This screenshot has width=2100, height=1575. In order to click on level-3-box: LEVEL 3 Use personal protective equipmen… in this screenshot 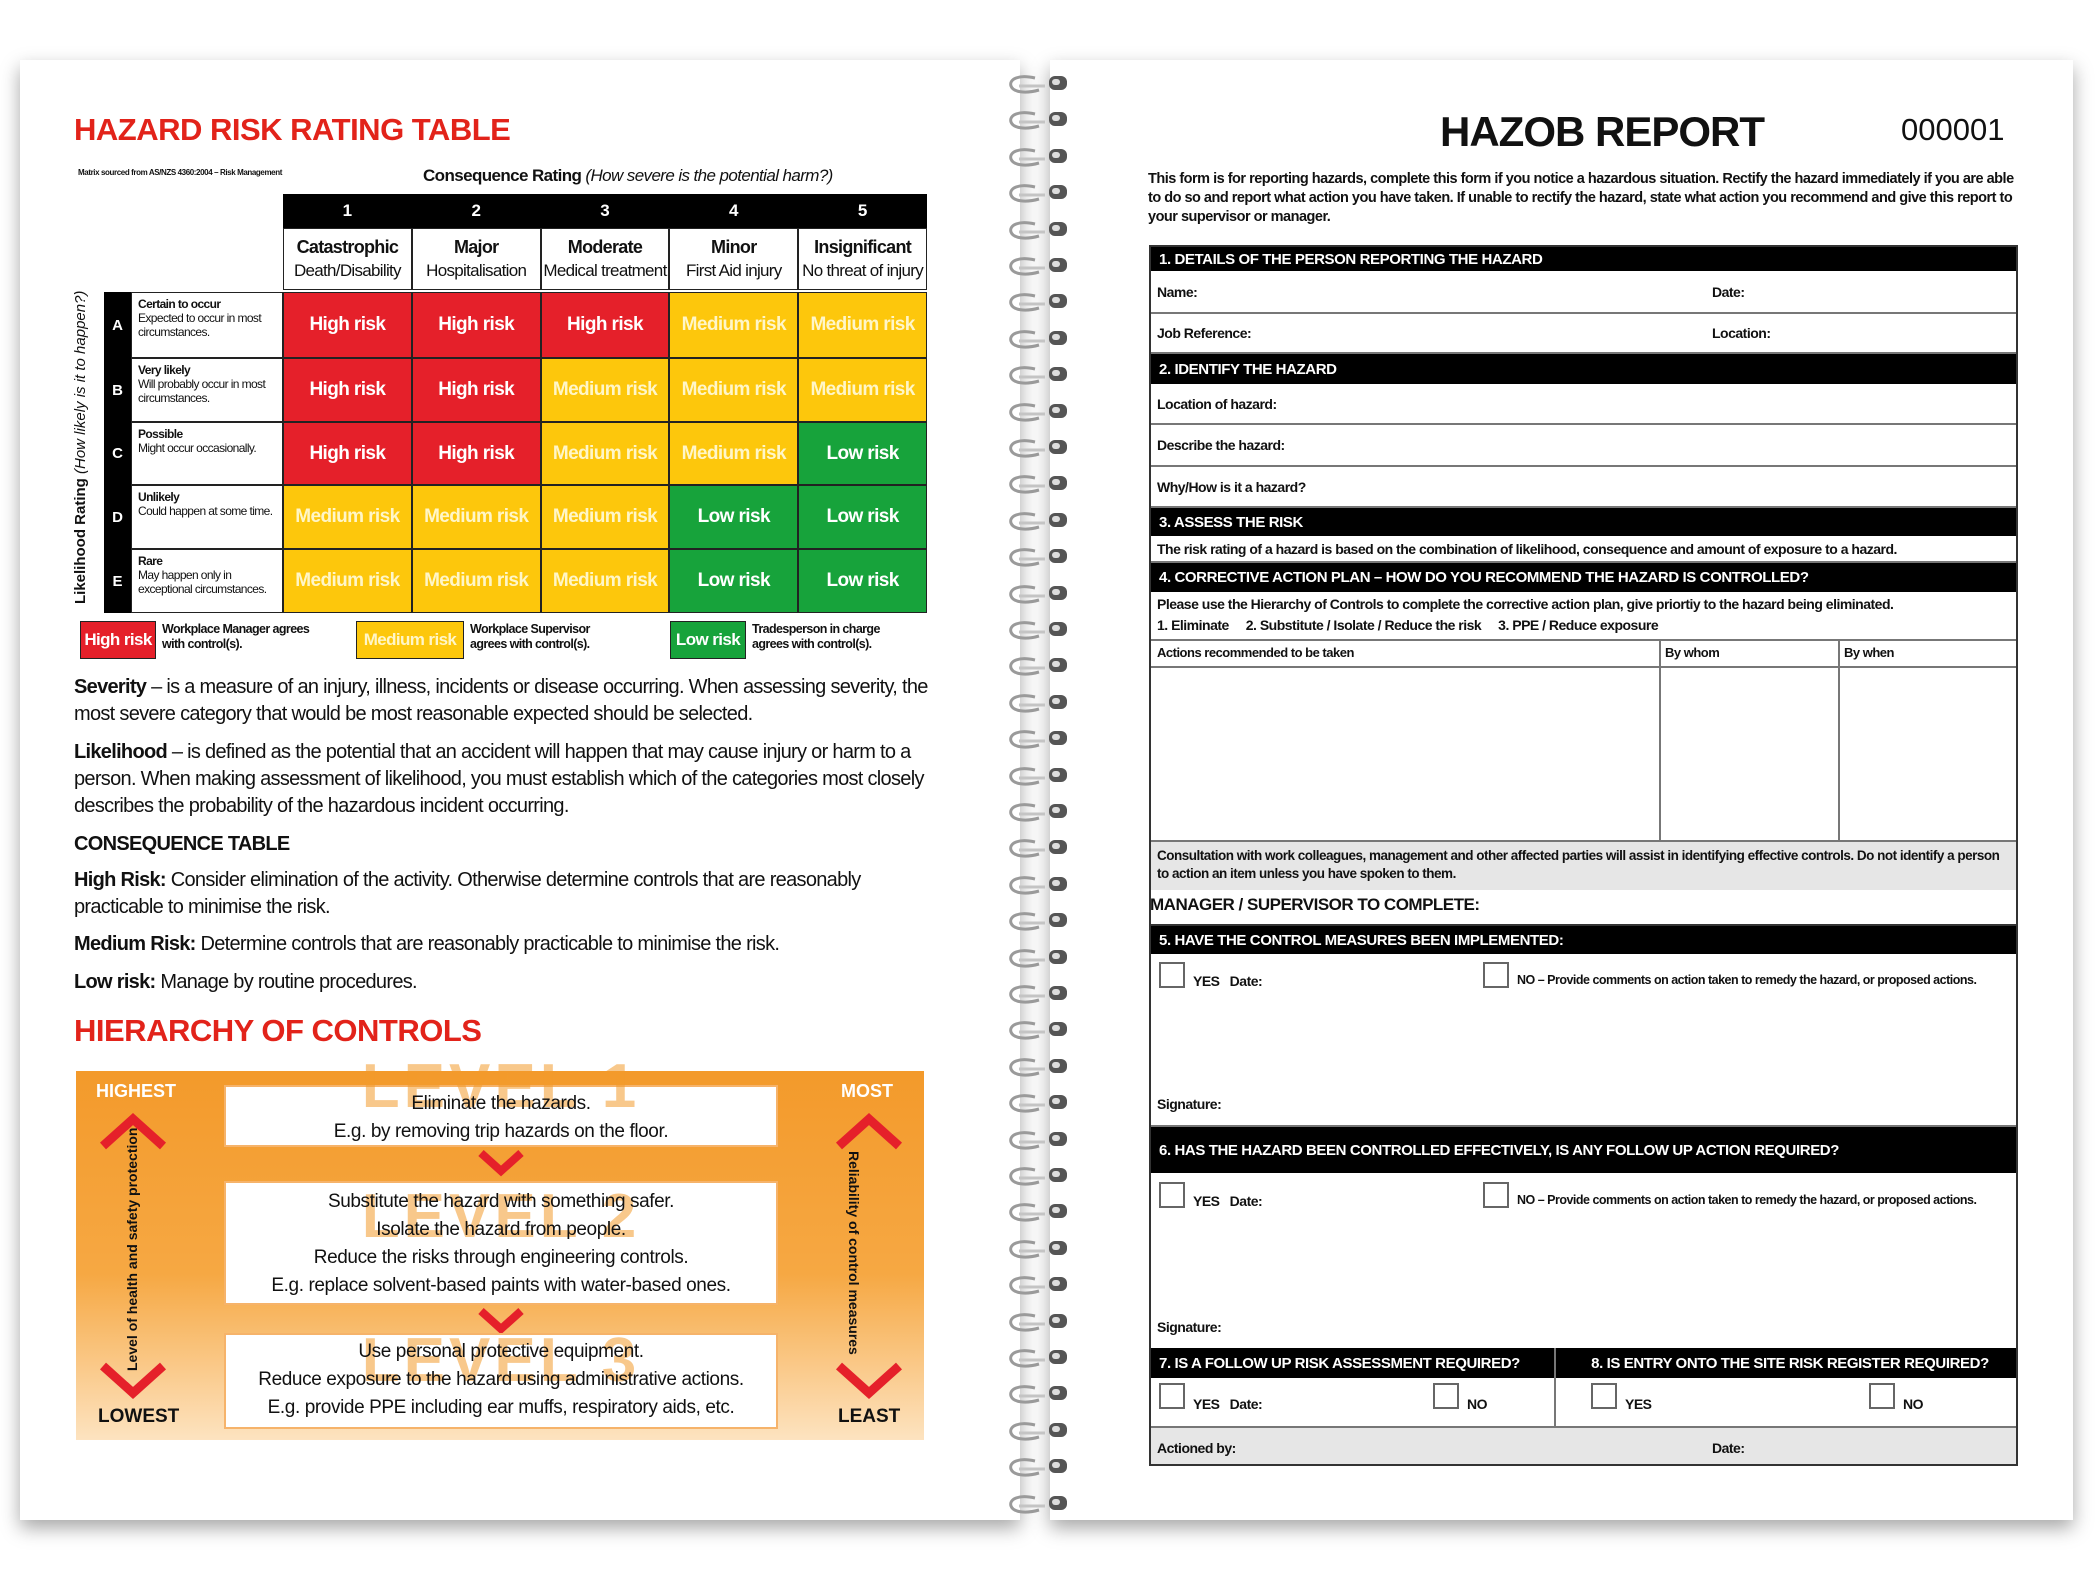, I will do `click(501, 1379)`.